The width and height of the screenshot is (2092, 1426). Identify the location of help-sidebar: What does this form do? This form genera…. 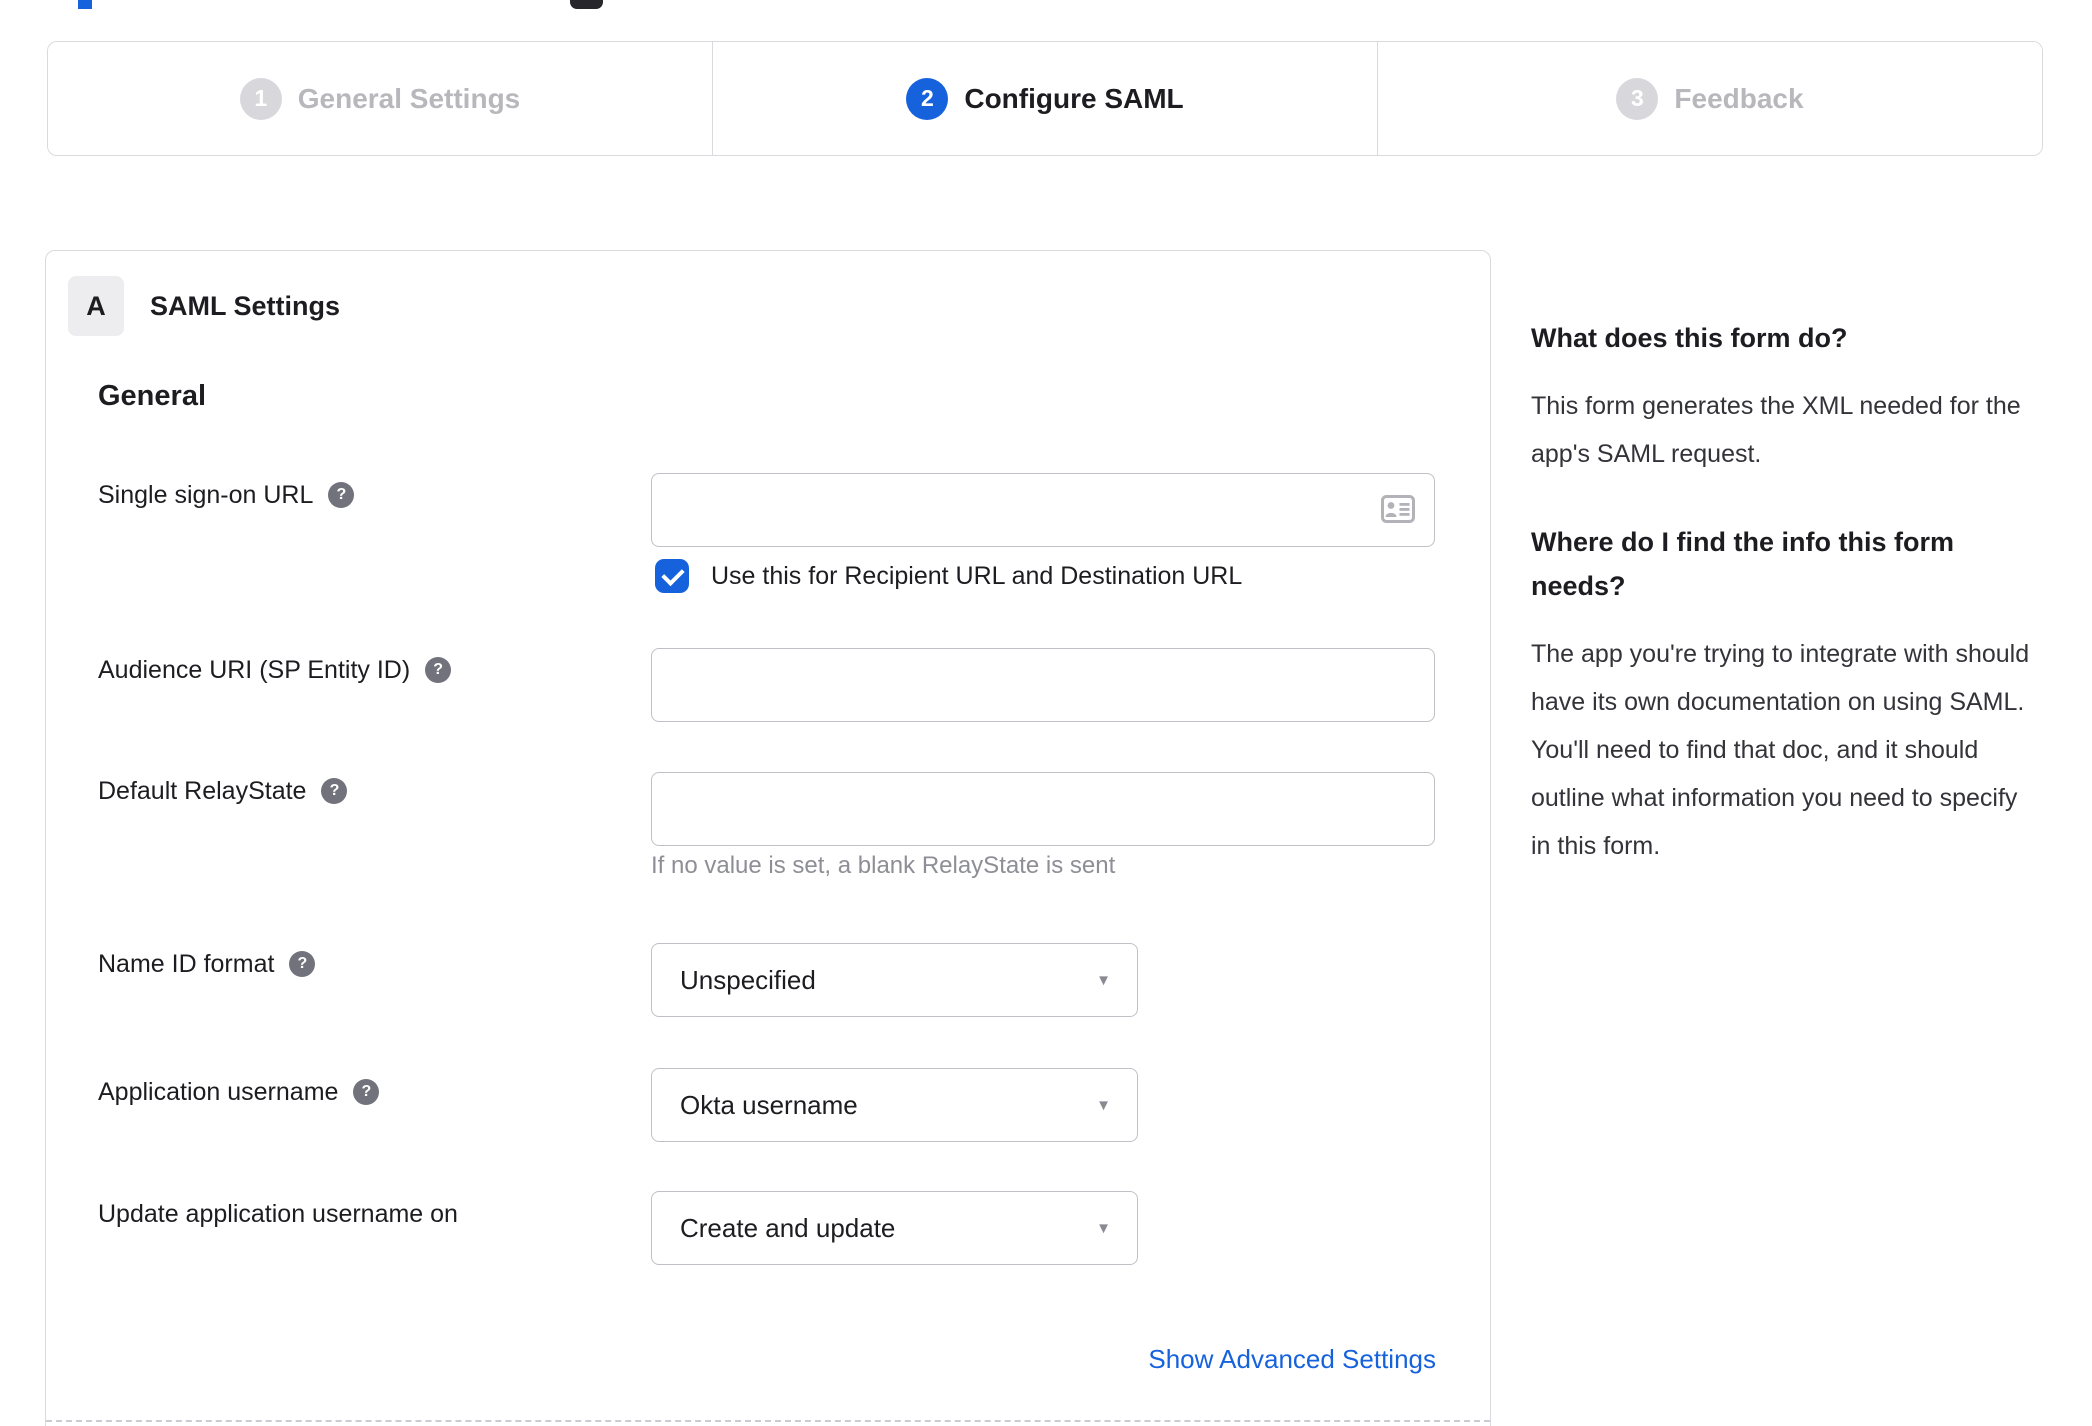
(1781, 614).